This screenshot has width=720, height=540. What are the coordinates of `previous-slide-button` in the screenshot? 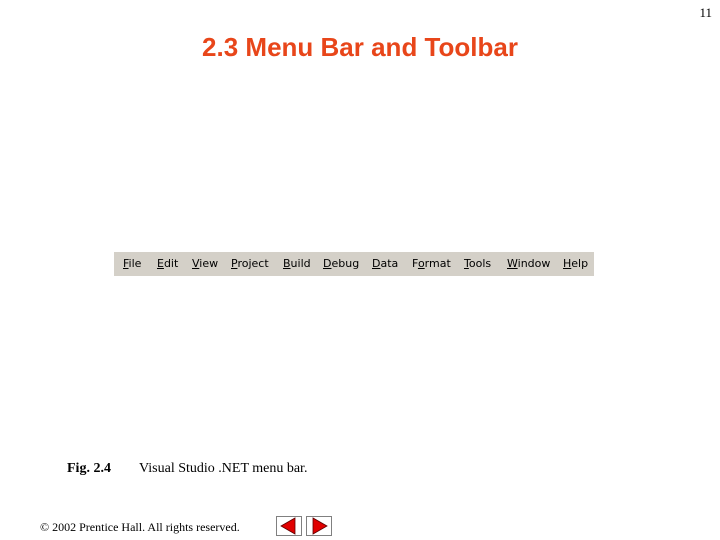 It's located at (289, 526).